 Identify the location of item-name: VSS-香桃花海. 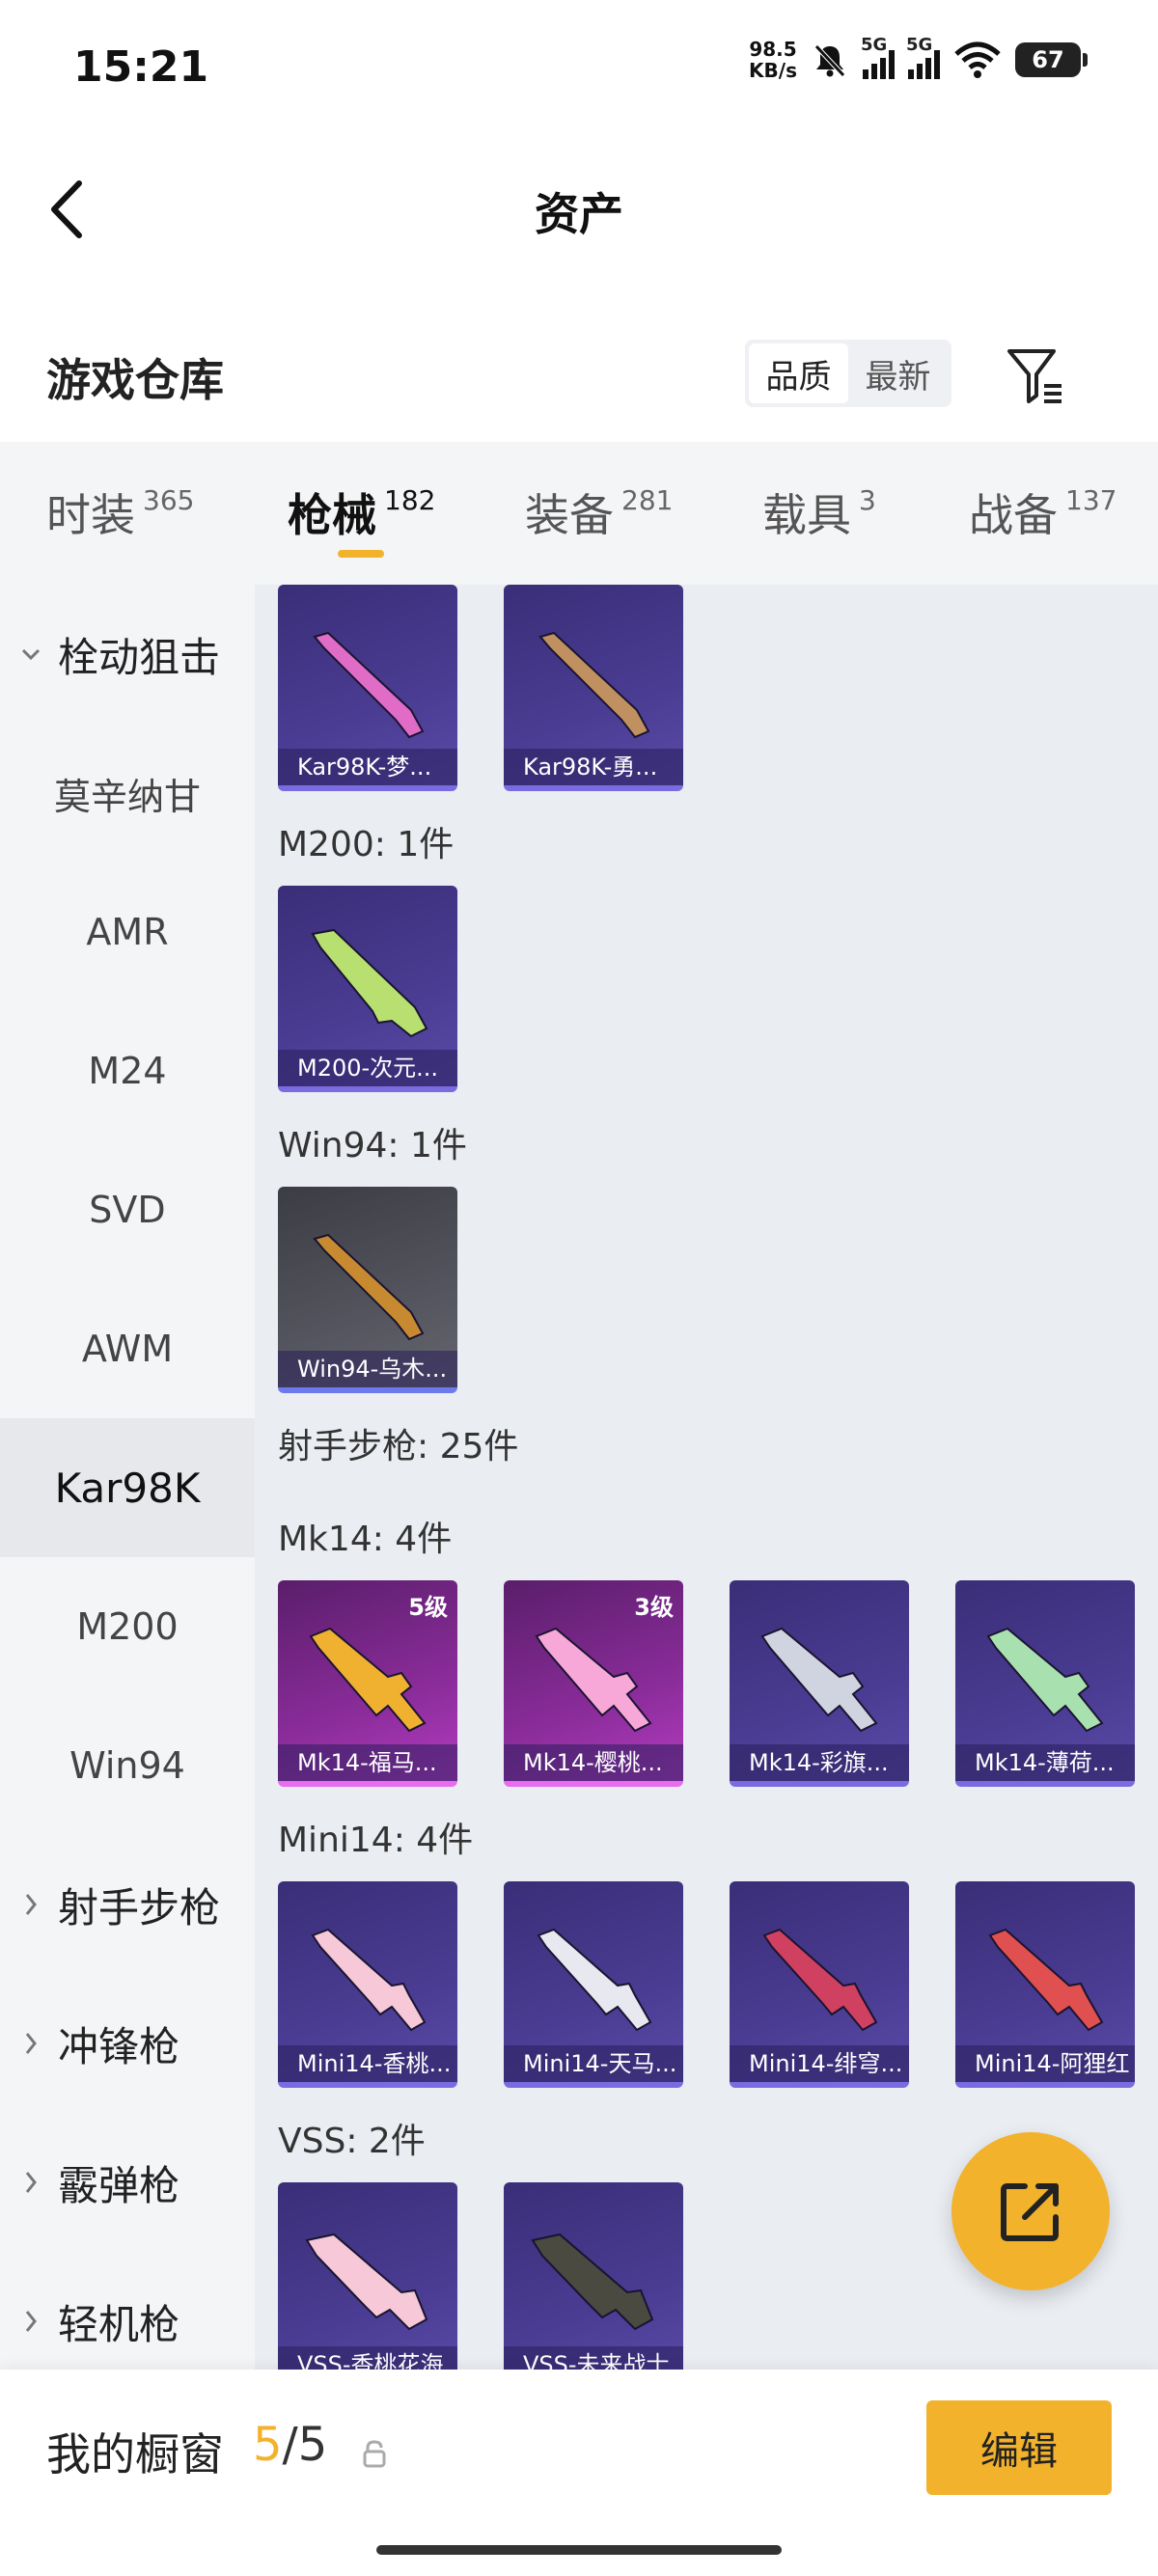
(367, 2358).